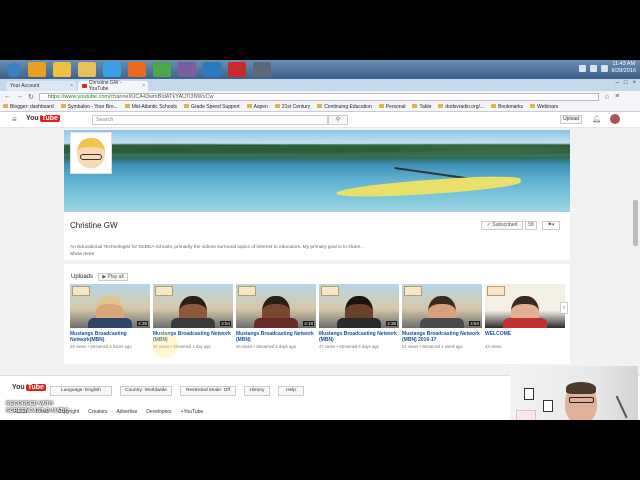 This screenshot has height=480, width=640. Describe the element at coordinates (37, 69) in the screenshot. I see `outlook-icon` at that location.